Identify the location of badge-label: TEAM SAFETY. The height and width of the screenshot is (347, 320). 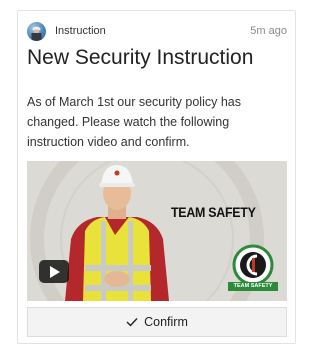
(253, 286).